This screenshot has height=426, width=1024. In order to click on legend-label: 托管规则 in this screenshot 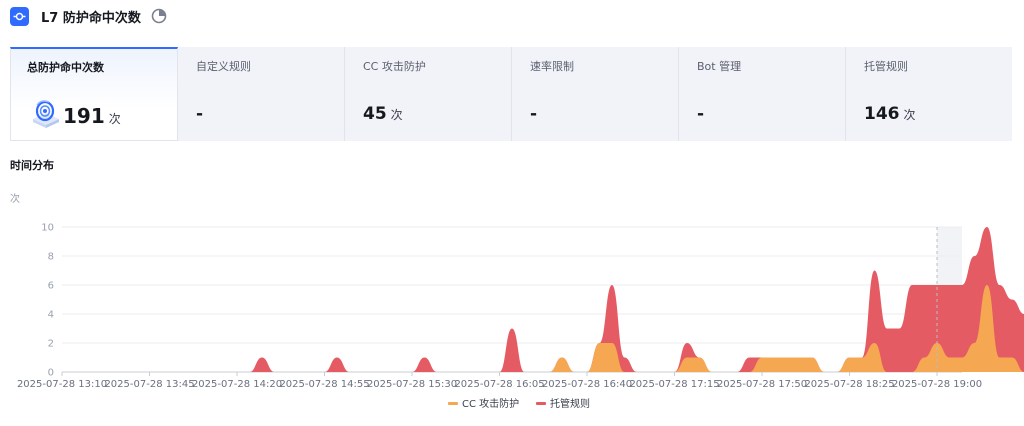, I will do `click(570, 403)`.